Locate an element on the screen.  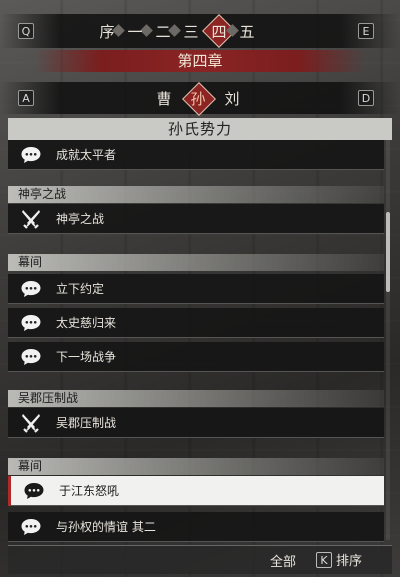
tab-label: 刘 is located at coordinates (232, 98).